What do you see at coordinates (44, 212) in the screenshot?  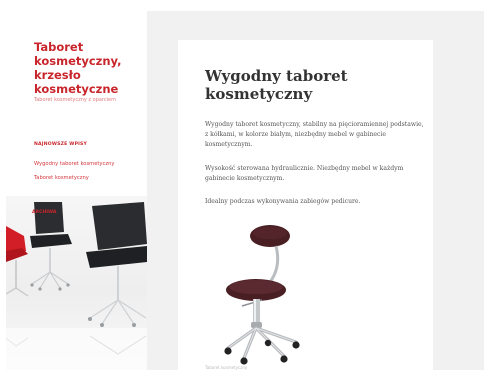 I see `archives-title: ARCHIWA` at bounding box center [44, 212].